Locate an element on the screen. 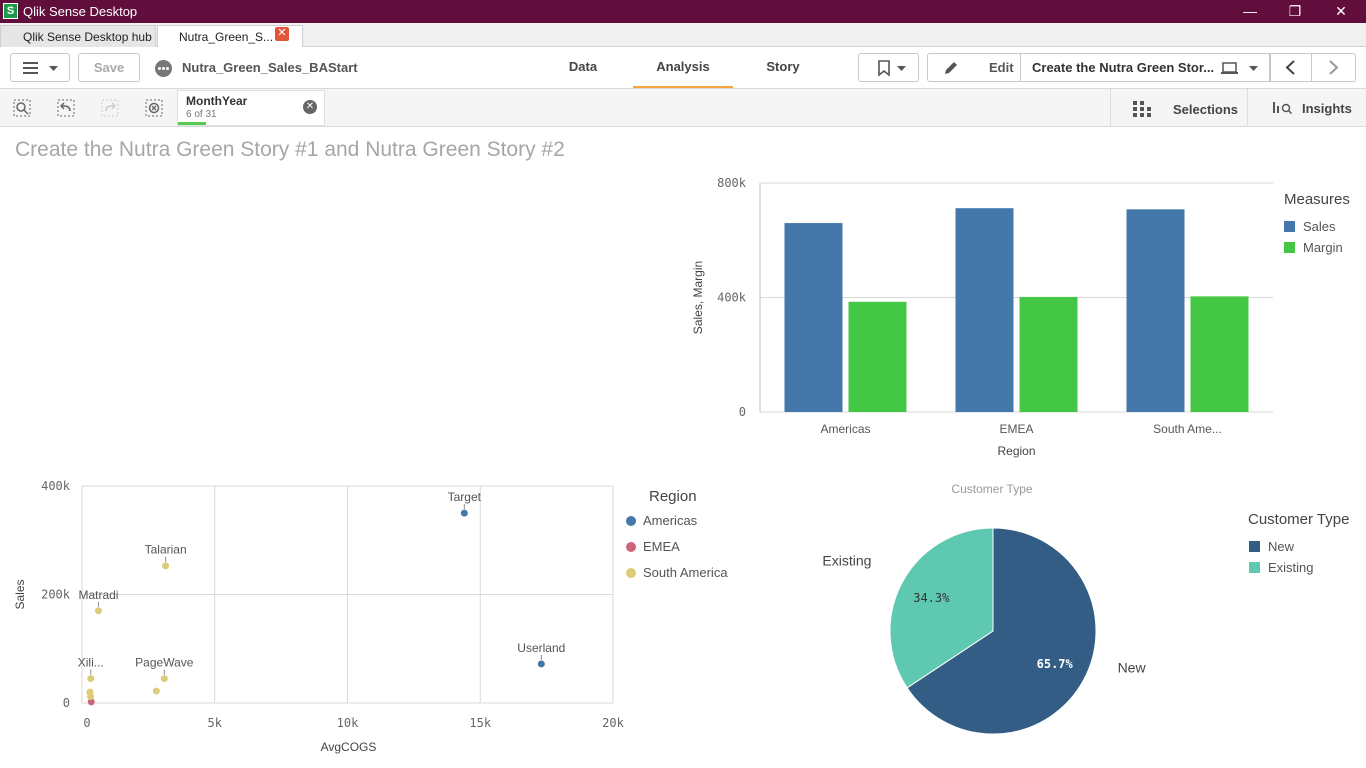  y-tick-label: 800k is located at coordinates (732, 183).